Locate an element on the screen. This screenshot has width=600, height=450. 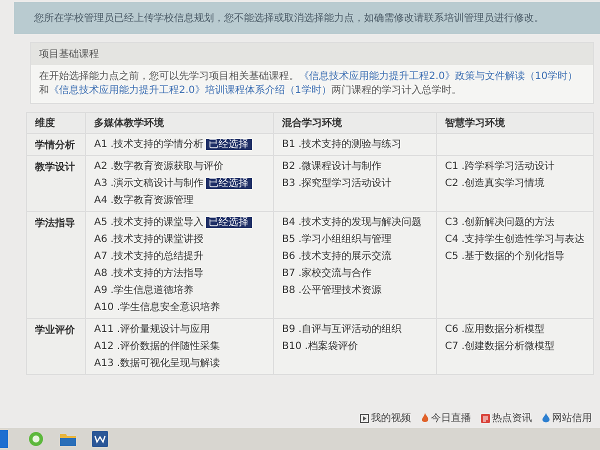
ability-item: A4 .数字教育资源管理 is located at coordinates (144, 200).